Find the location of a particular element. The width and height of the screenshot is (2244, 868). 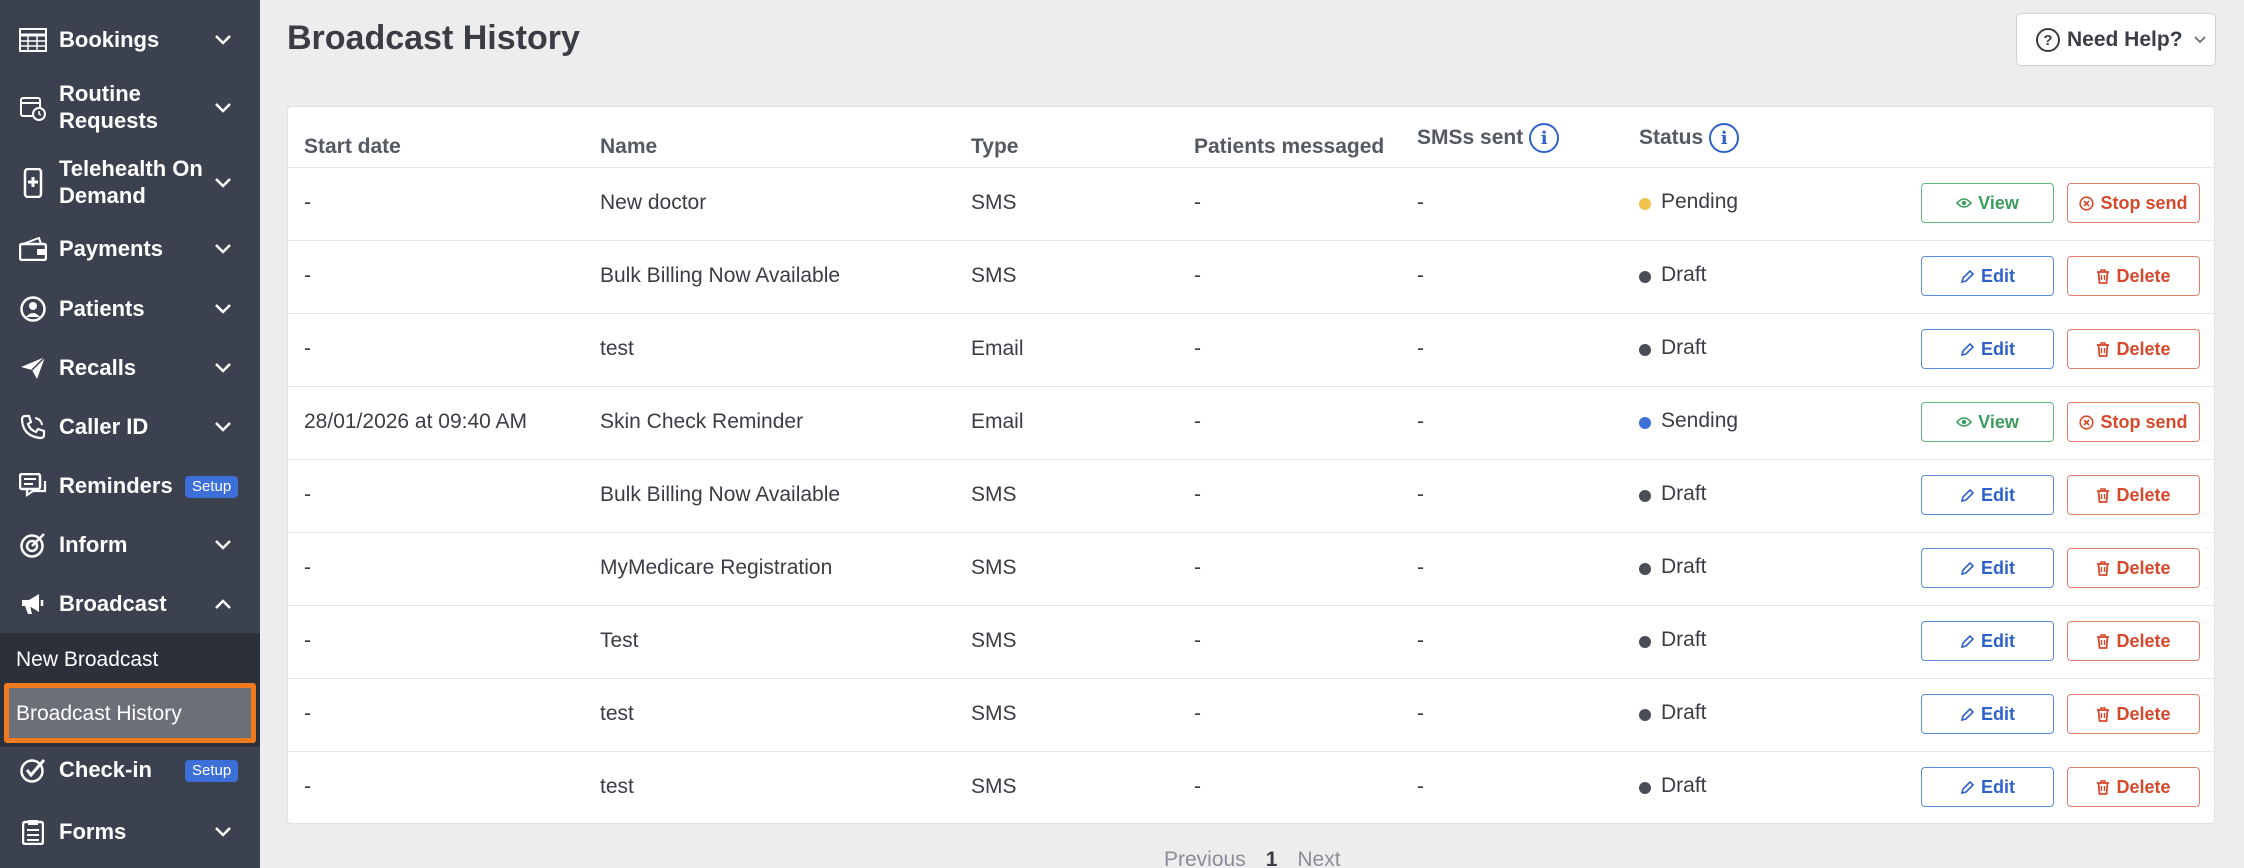

cell-name: test is located at coordinates (617, 713).